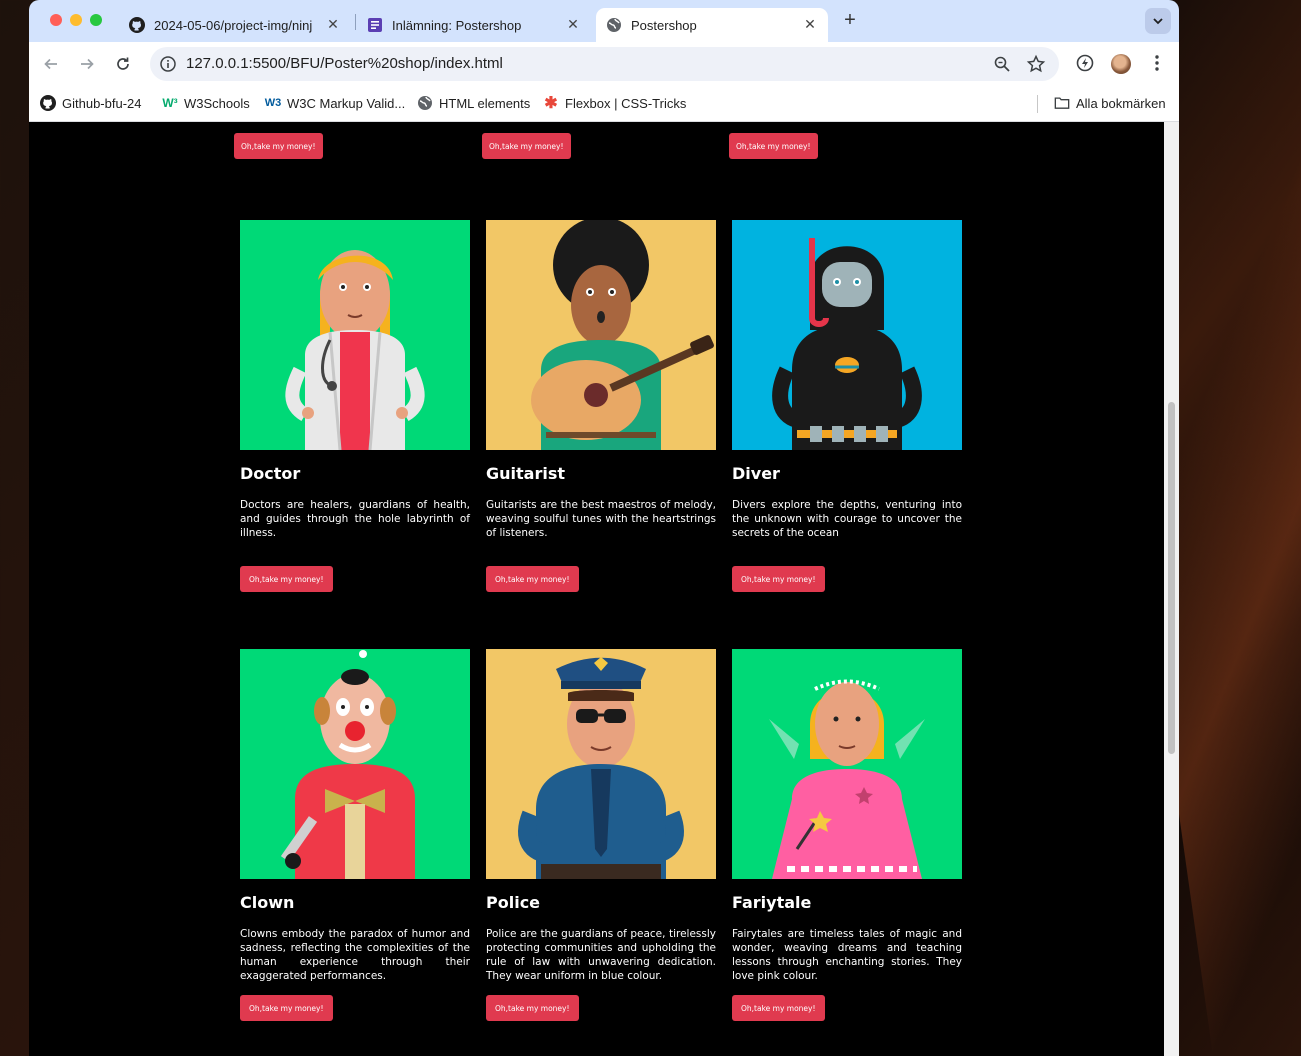  I want to click on all-bookmarks-button: Alla bokmärken, so click(1110, 103).